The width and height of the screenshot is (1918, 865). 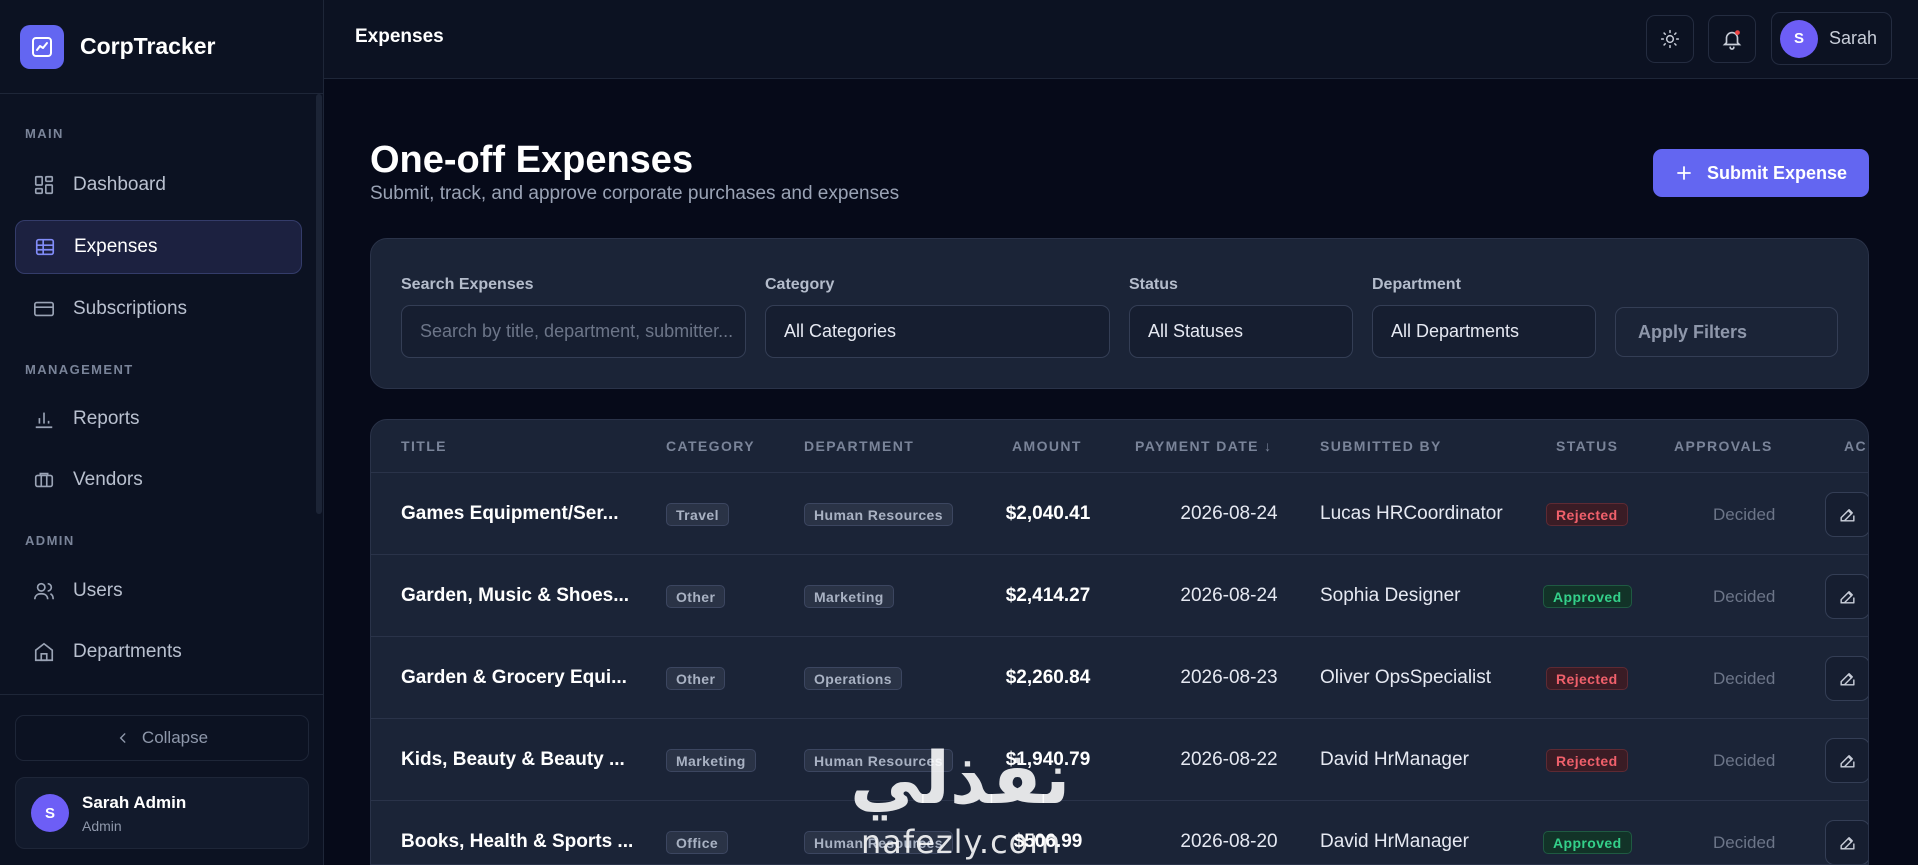 What do you see at coordinates (1229, 841) in the screenshot?
I see `payment-date: 2026-08-20` at bounding box center [1229, 841].